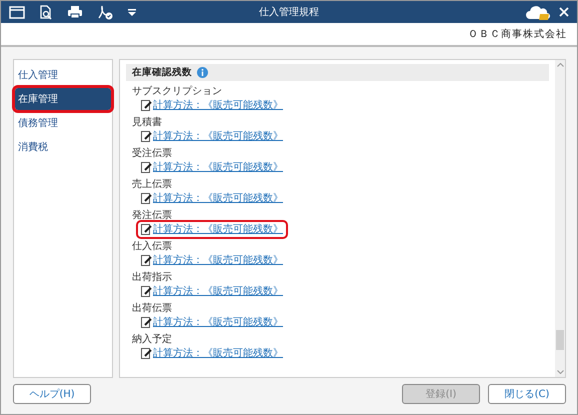 Image resolution: width=578 pixels, height=415 pixels. What do you see at coordinates (152, 308) in the screenshot?
I see `setting-label: 出荷伝票` at bounding box center [152, 308].